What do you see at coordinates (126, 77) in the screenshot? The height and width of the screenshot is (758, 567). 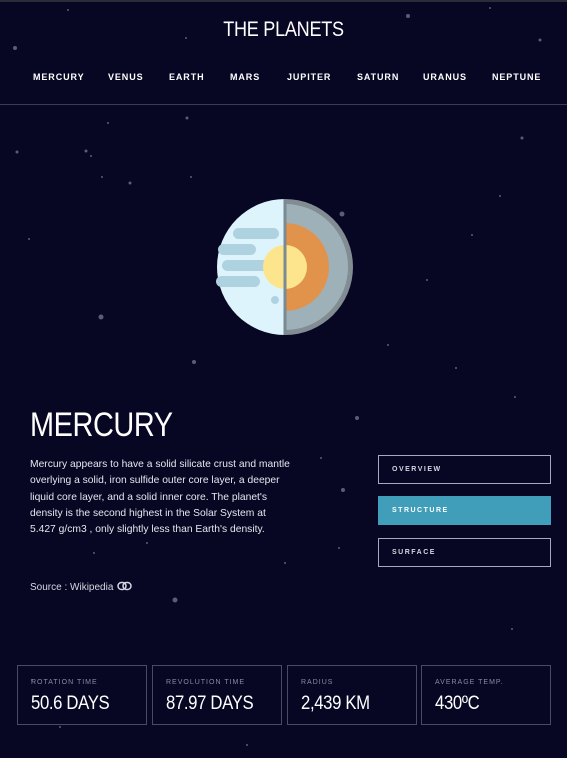 I see `nav-item-venus: VENUS` at bounding box center [126, 77].